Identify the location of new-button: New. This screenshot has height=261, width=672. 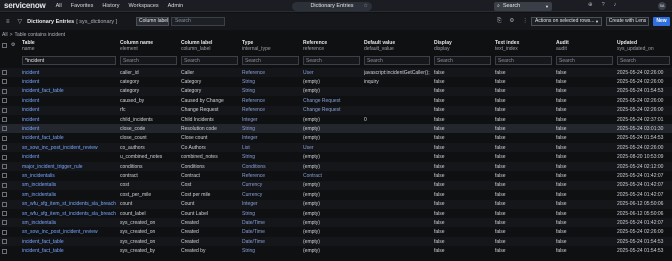
(661, 21).